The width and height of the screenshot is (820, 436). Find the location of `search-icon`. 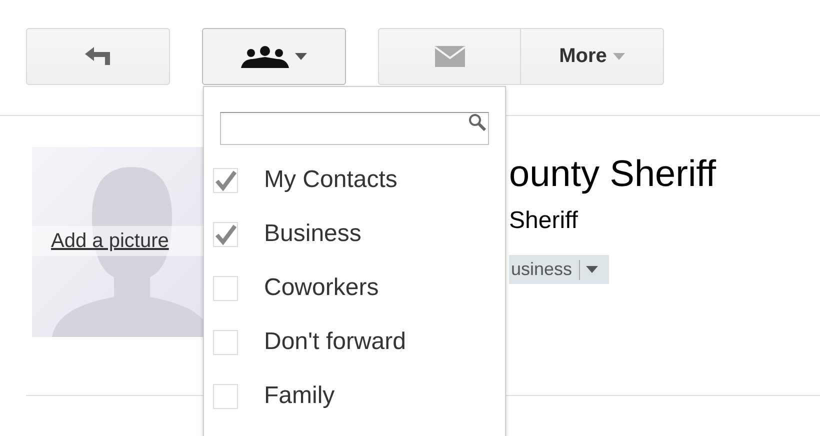

search-icon is located at coordinates (477, 122).